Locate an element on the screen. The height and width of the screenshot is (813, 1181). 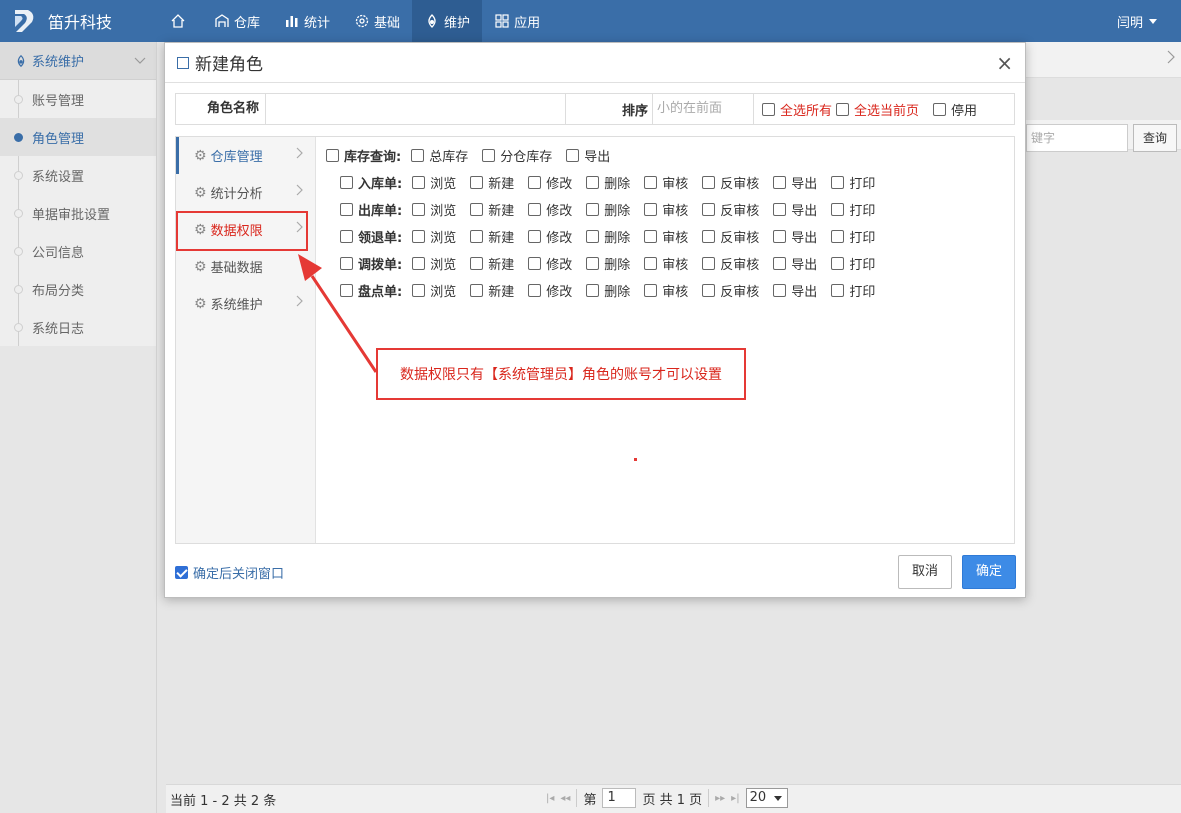
annotation-callout: 数据权限只有【系统管理员】角色的账号才可以设置 is located at coordinates (561, 374).